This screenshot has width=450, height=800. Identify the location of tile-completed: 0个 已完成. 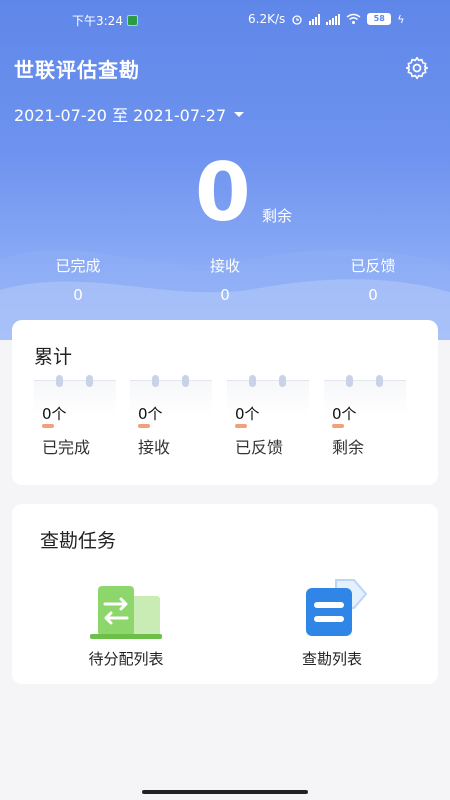
(75, 421).